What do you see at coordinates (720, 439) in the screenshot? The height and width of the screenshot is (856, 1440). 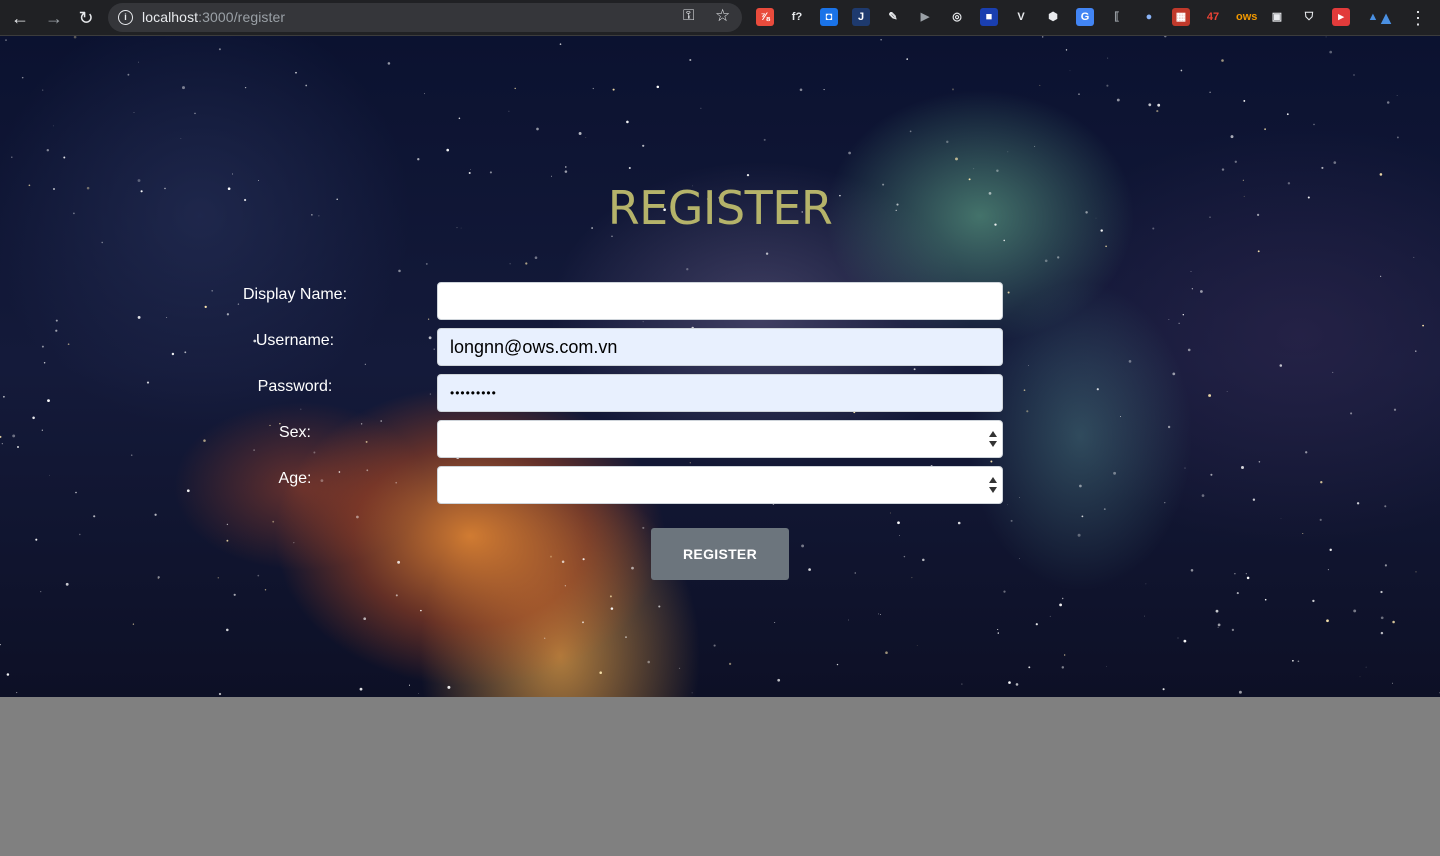 I see `sex-select` at bounding box center [720, 439].